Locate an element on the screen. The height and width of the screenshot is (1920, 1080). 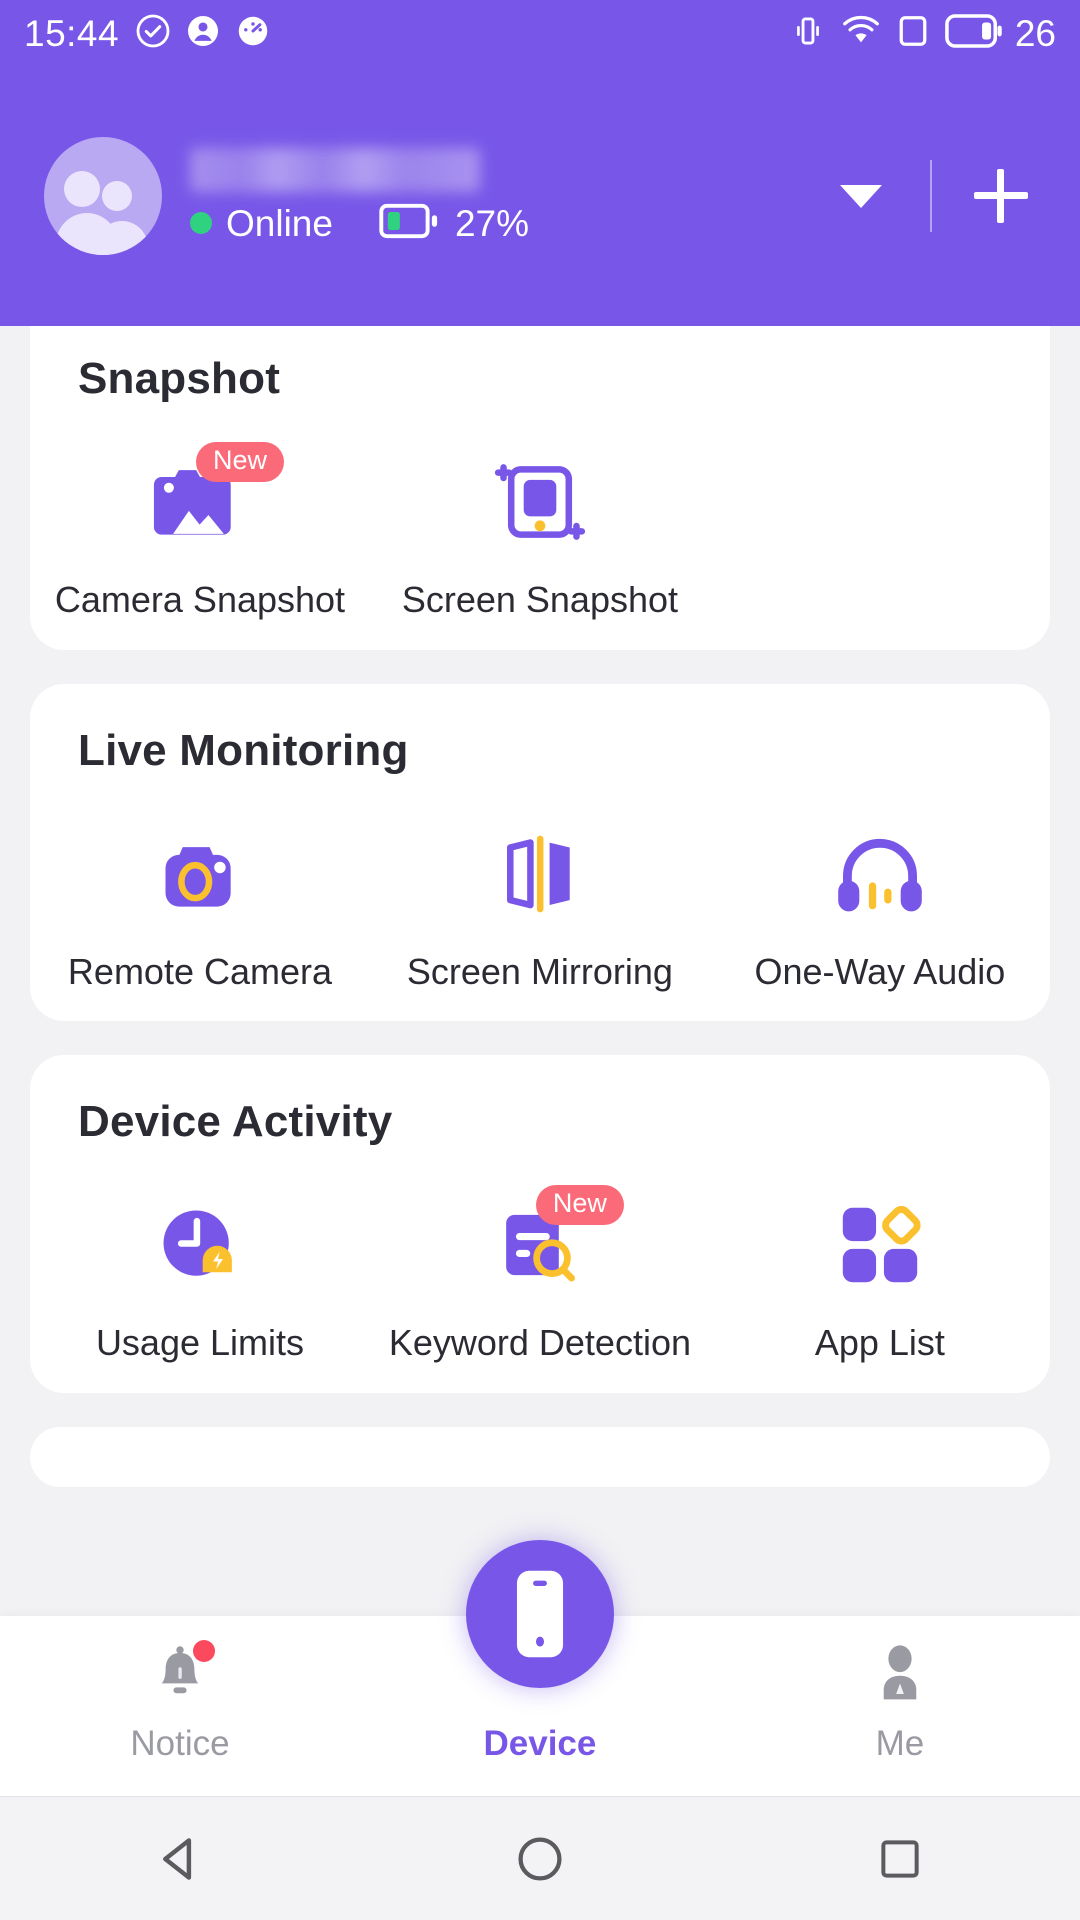
keyword-detection-icon: New is located at coordinates (552, 1241).